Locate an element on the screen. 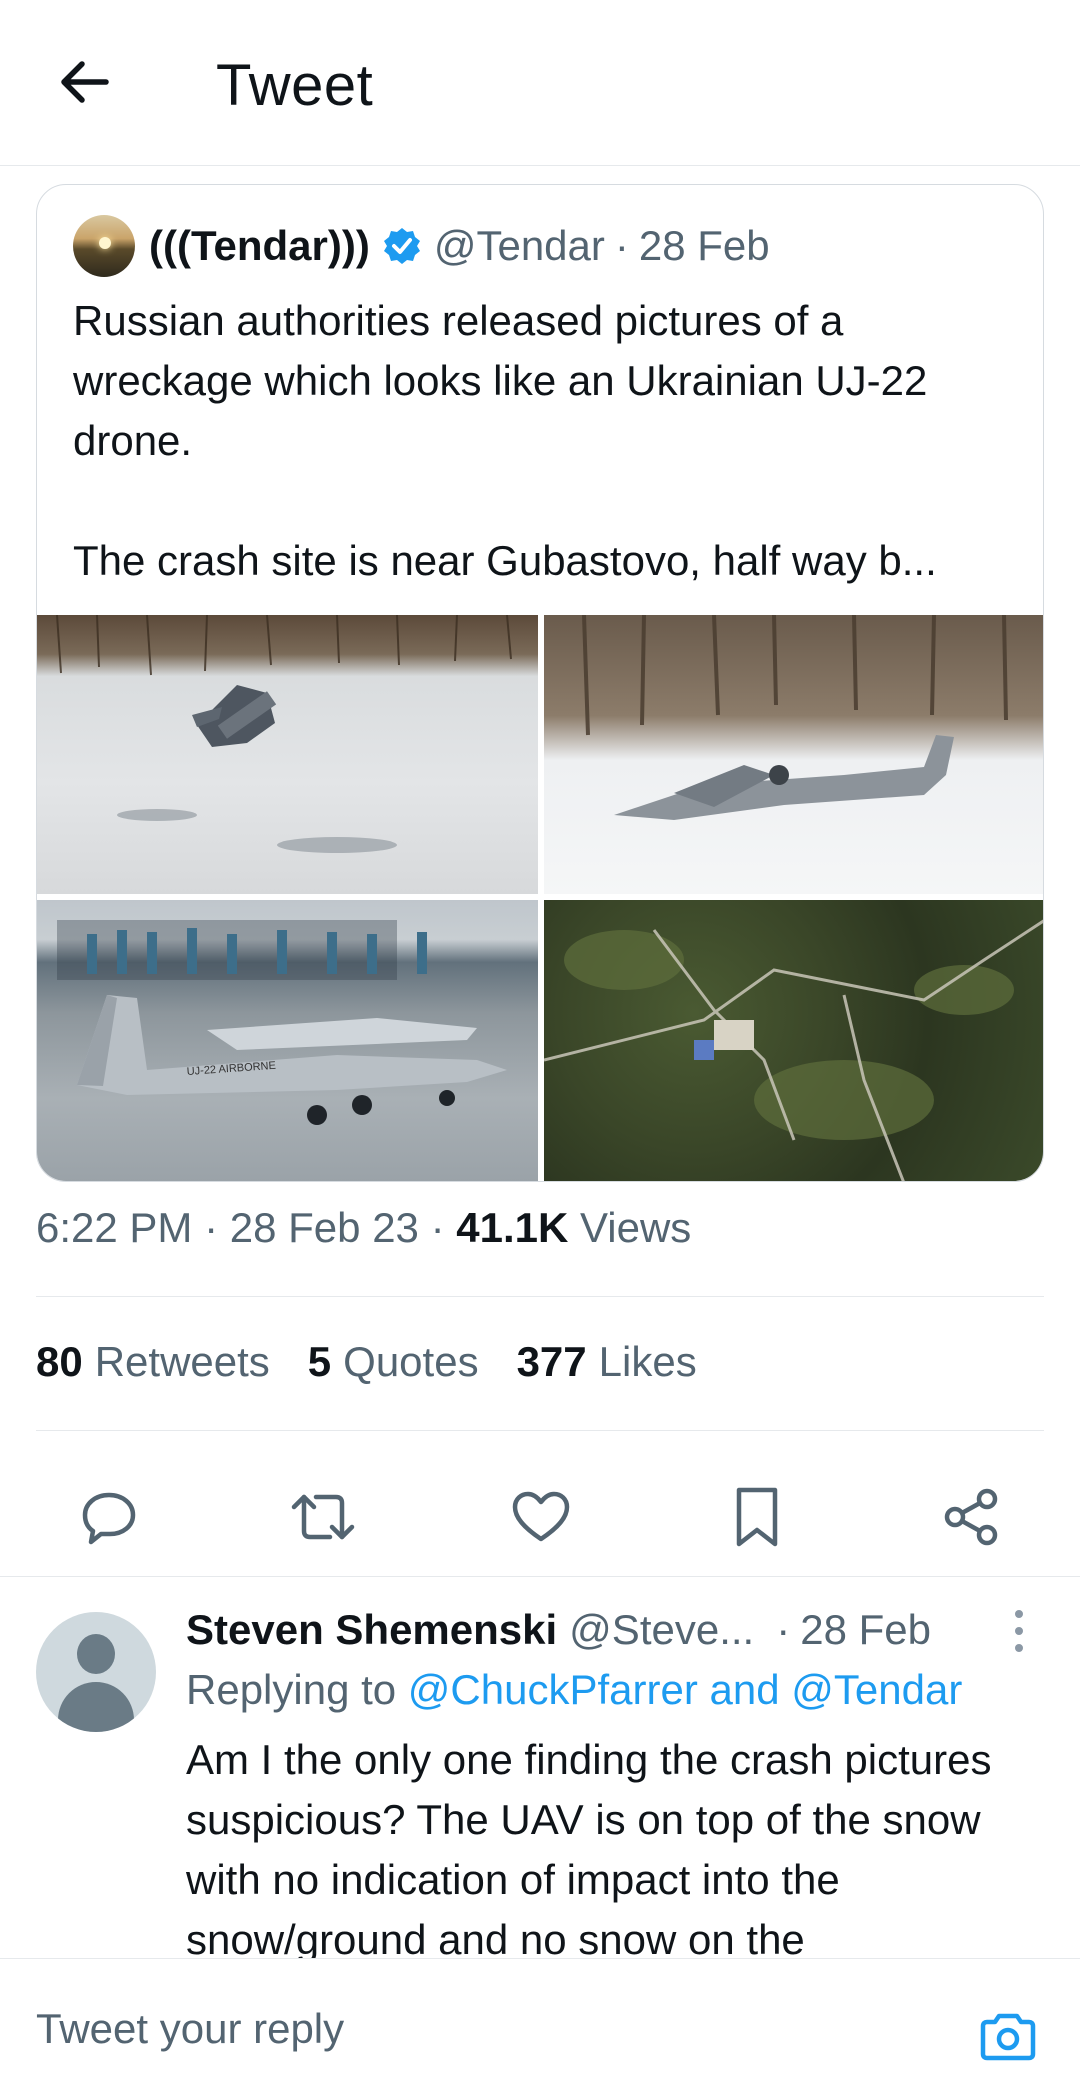  views-count: 41.1K is located at coordinates (512, 1227).